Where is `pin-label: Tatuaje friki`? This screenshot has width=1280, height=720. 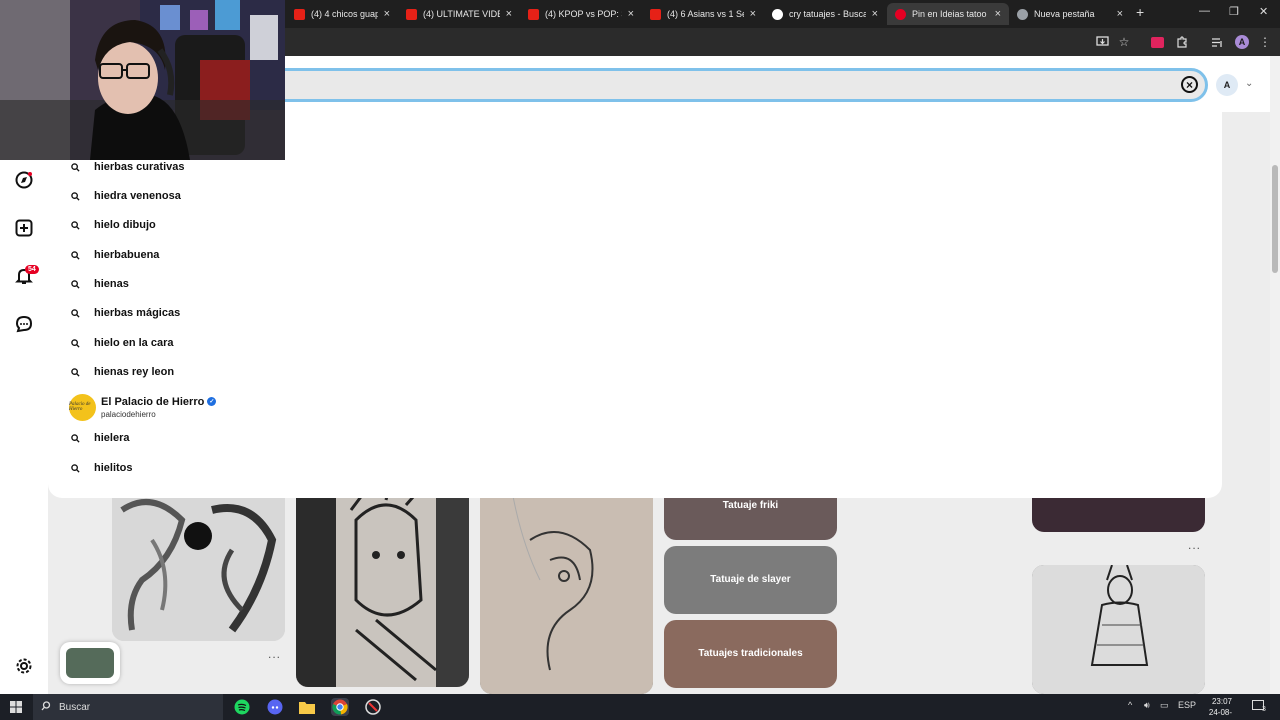
pin-label: Tatuaje friki is located at coordinates (750, 505).